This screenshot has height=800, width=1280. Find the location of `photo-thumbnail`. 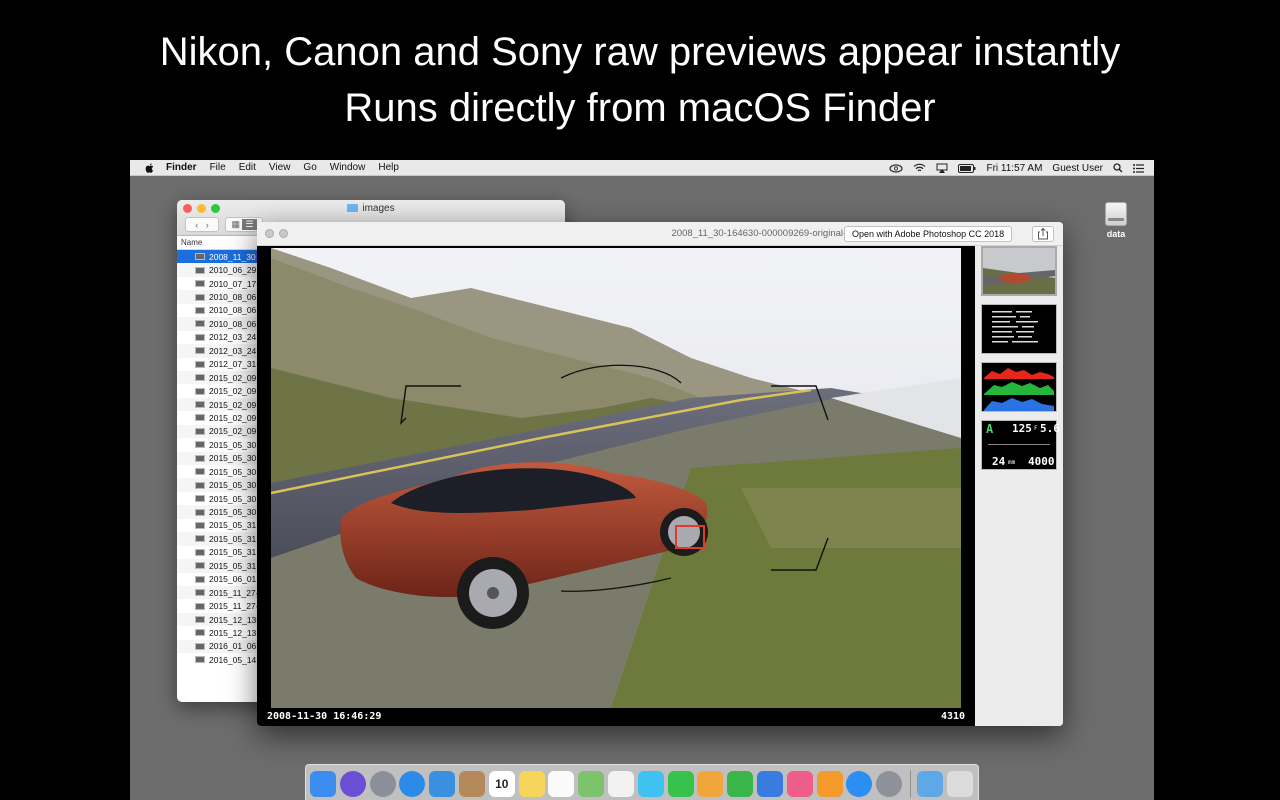

photo-thumbnail is located at coordinates (1019, 271).